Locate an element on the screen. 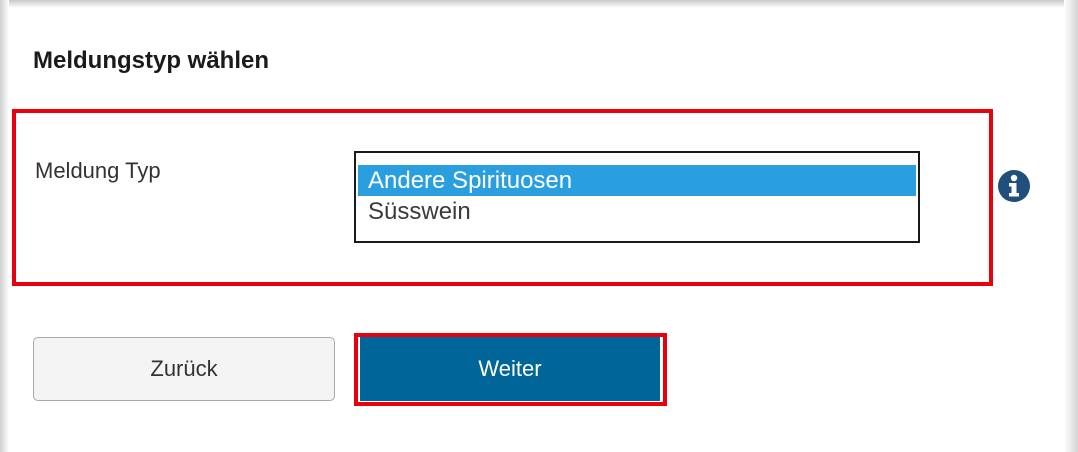 This screenshot has width=1078, height=452. info-circle-icon is located at coordinates (1014, 186).